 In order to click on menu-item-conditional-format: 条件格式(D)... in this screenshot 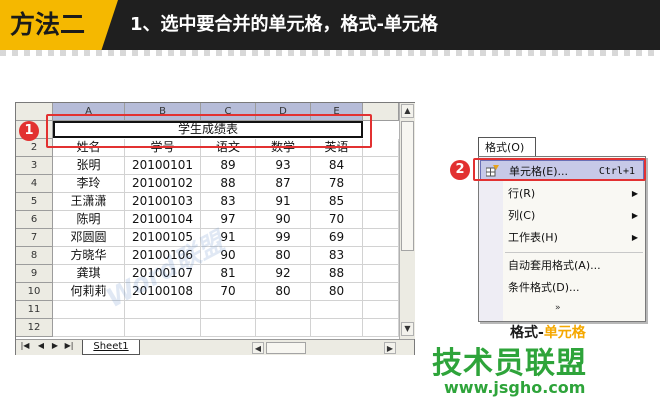, I will do `click(562, 287)`.